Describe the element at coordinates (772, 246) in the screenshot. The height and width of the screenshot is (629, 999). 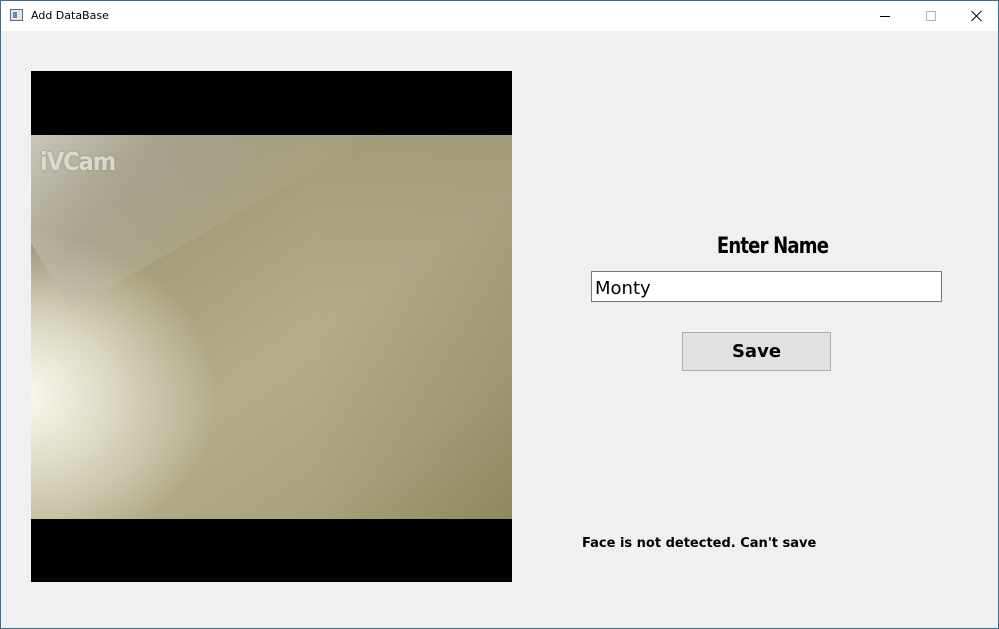
I see `enter-name-label: Enter Name` at that location.